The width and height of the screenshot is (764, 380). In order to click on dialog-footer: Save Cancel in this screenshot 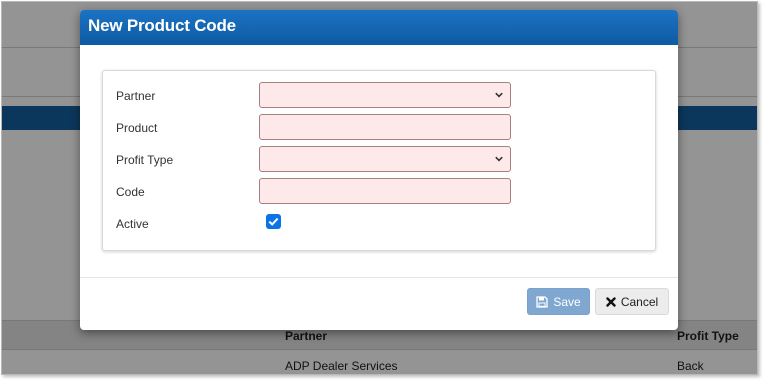, I will do `click(379, 303)`.